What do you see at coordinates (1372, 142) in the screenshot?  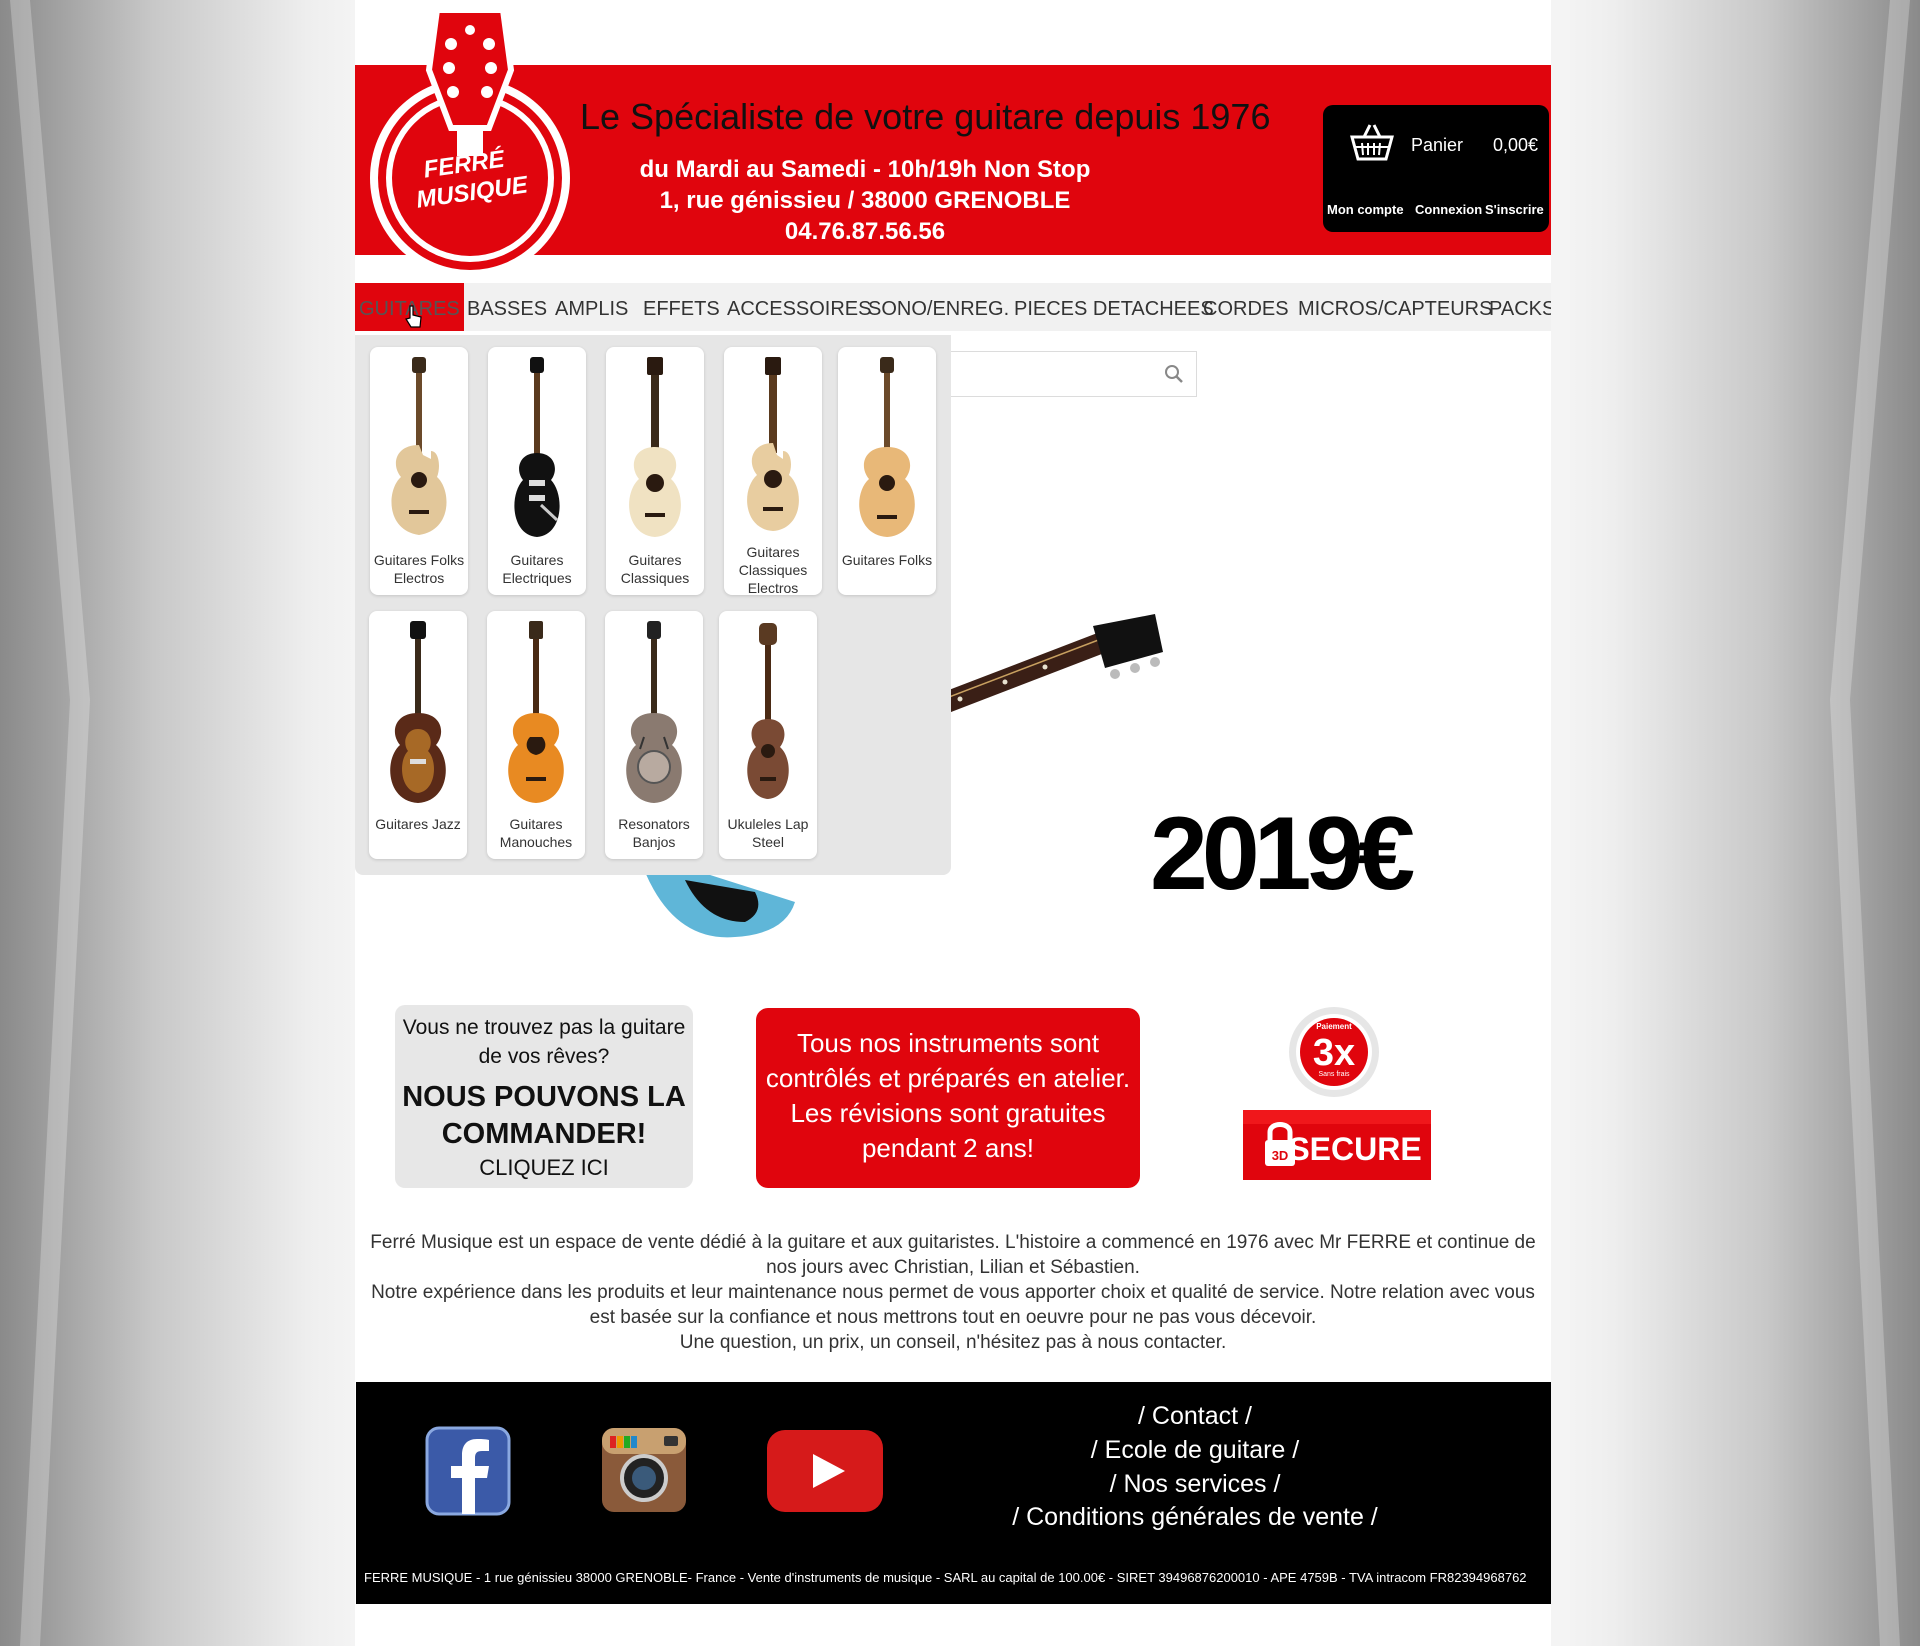 I see `shopping-basket-icon` at bounding box center [1372, 142].